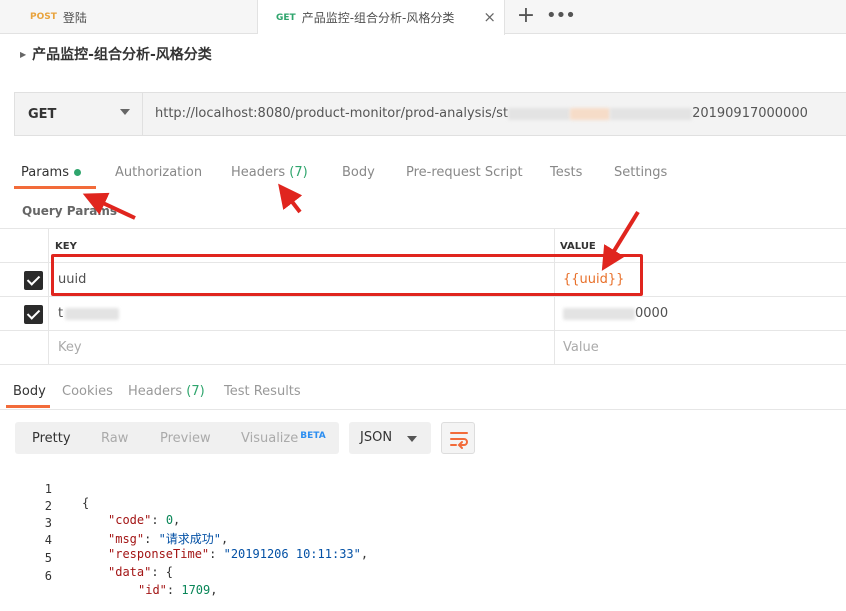 Image resolution: width=846 pixels, height=611 pixels. I want to click on annotation-arrow-value, so click(620, 240).